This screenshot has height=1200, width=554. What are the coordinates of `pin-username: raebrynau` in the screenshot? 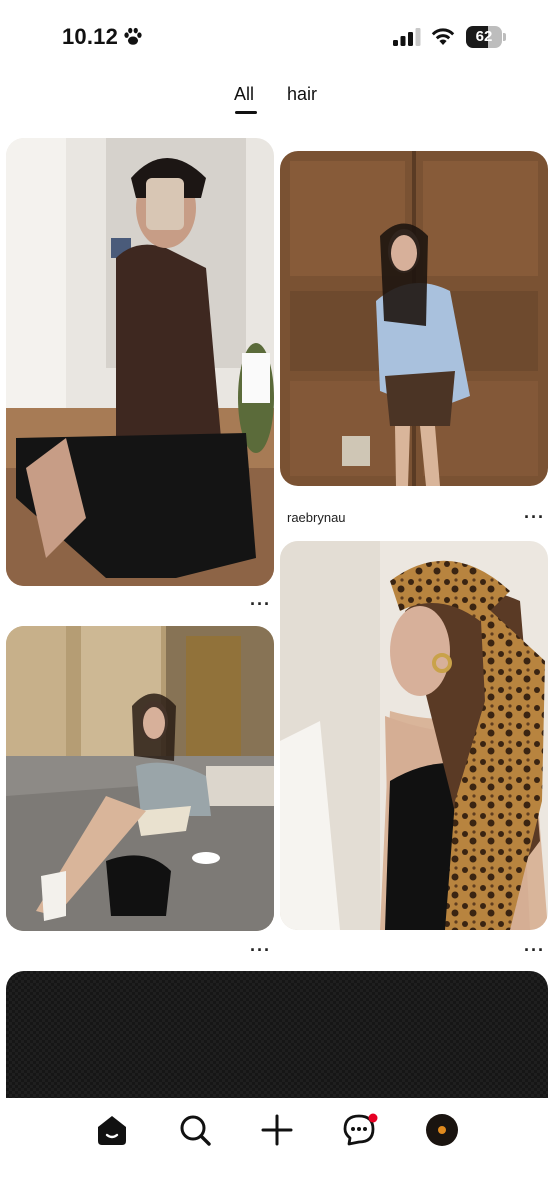 It's located at (316, 517).